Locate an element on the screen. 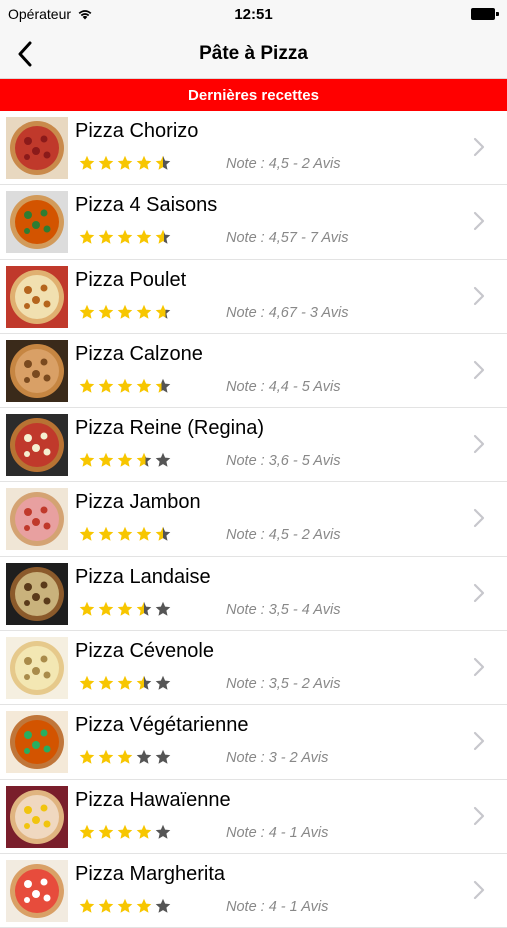  recipe-note: Note : 3 - 2 Avis is located at coordinates (277, 758).